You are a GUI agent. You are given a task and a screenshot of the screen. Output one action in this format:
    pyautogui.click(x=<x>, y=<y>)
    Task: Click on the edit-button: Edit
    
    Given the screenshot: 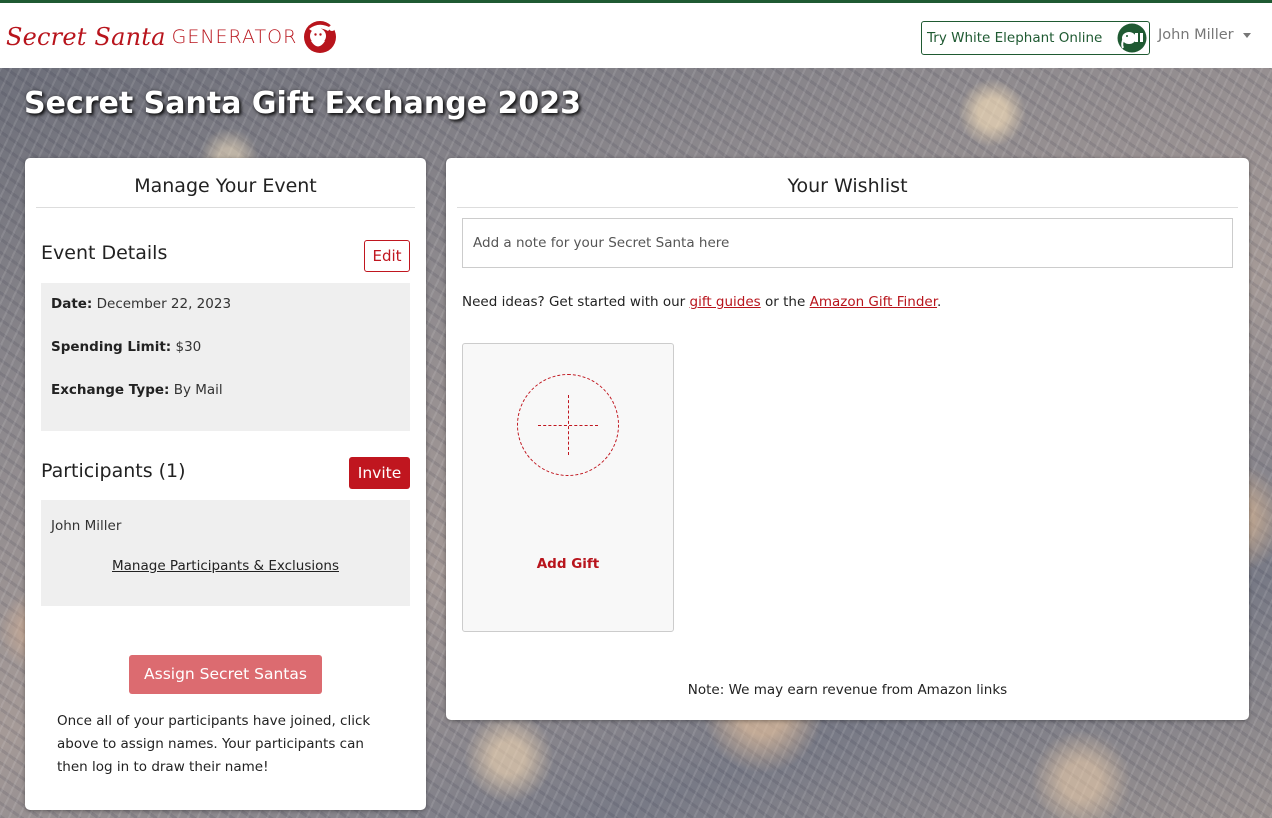 What is the action you would take?
    pyautogui.click(x=387, y=256)
    